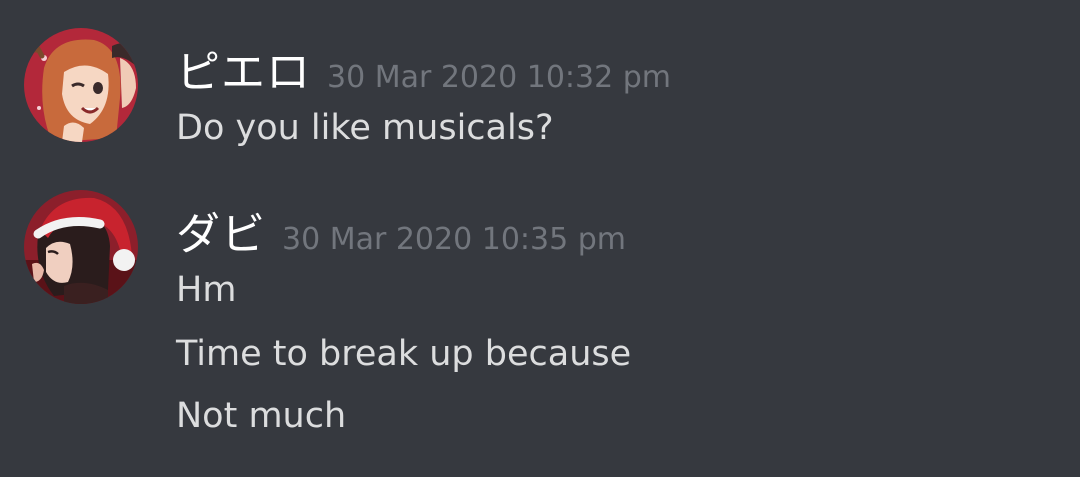 This screenshot has width=1080, height=477. I want to click on message-text: Not much, so click(261, 416).